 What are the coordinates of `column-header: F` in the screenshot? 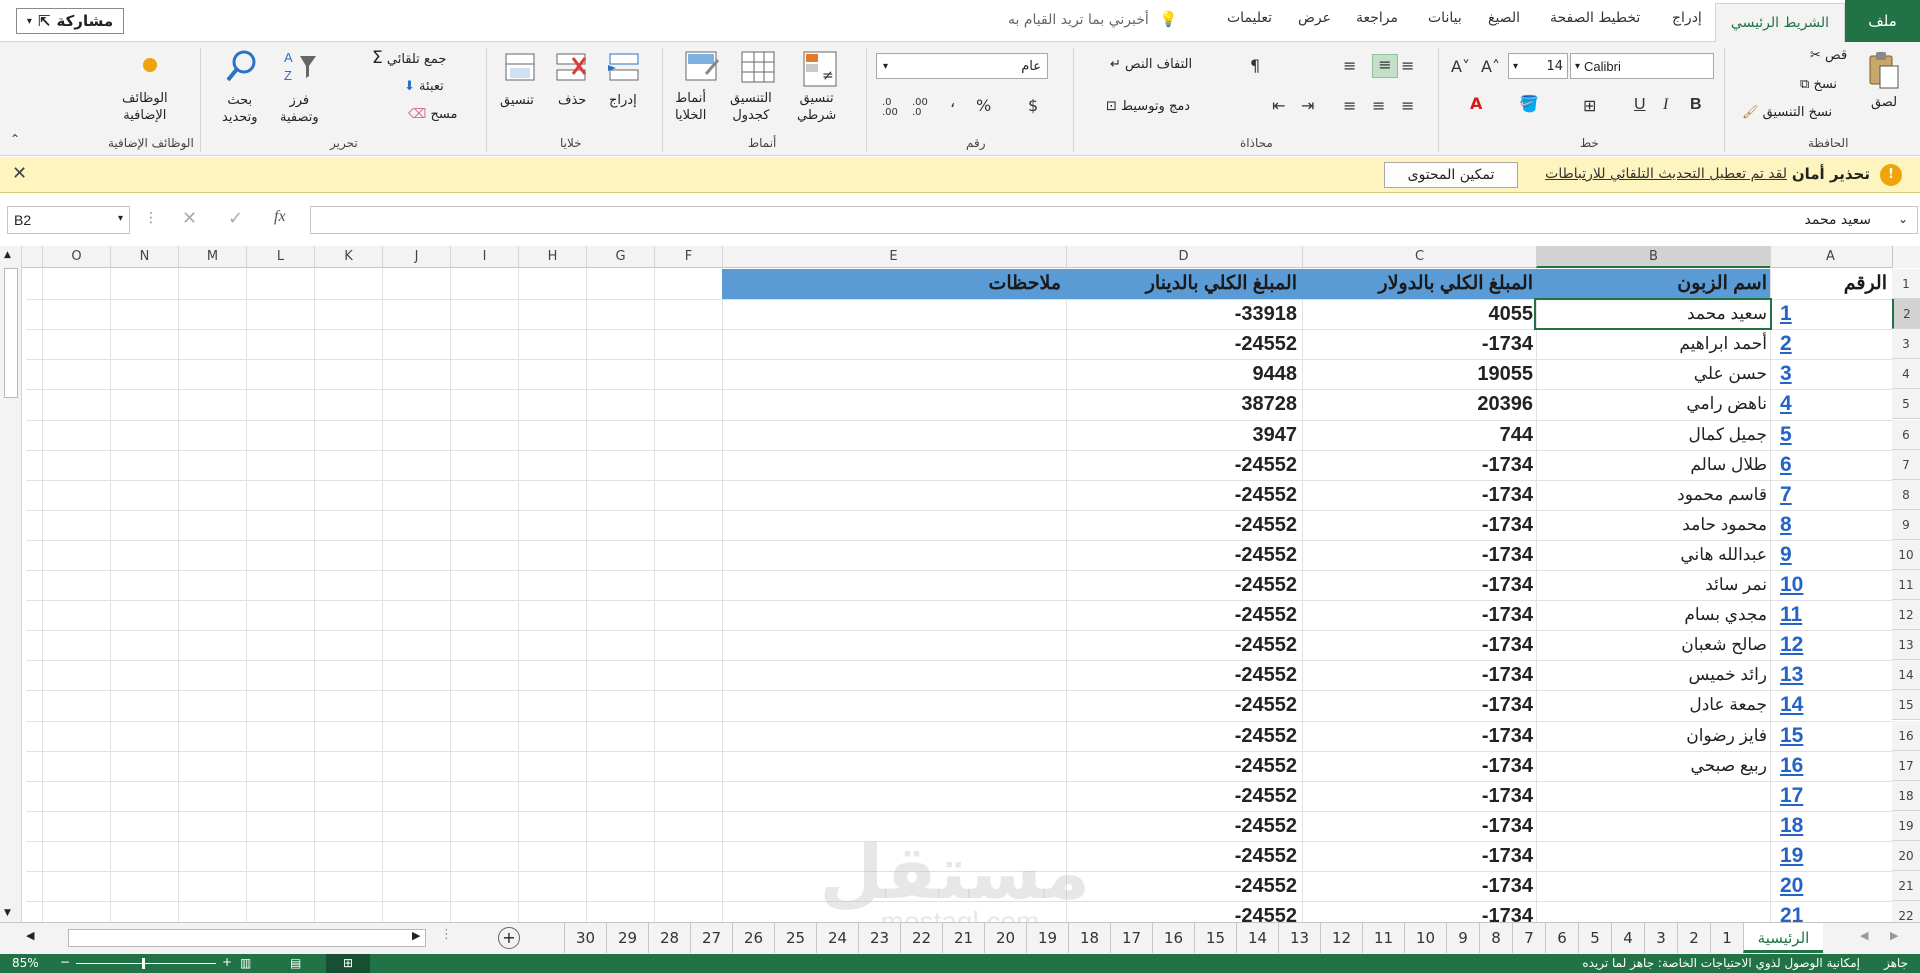 It's located at (688, 257).